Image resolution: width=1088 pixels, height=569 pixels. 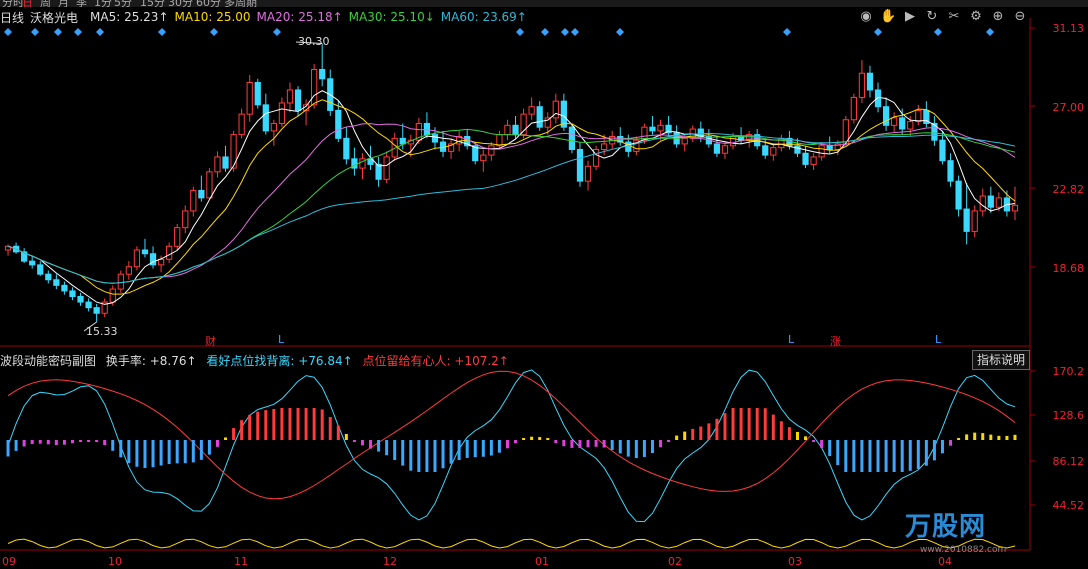 I want to click on x-axis-label: 02, so click(x=675, y=561).